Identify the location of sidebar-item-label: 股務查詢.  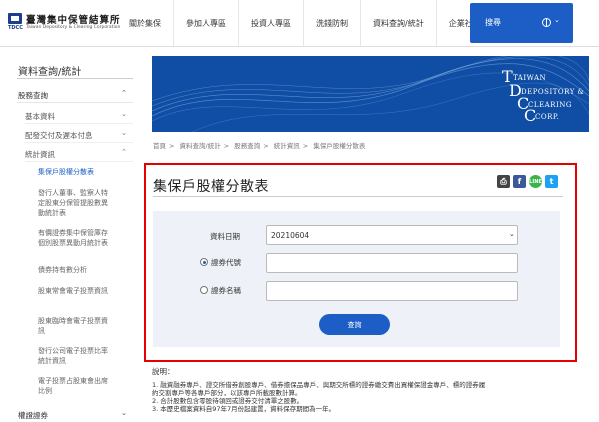
(33, 95).